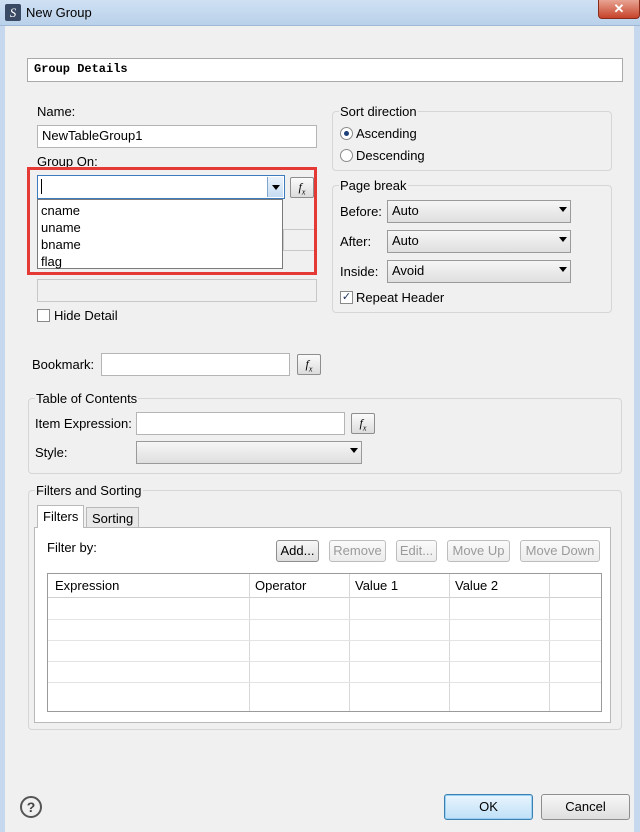  Describe the element at coordinates (249, 452) in the screenshot. I see `style-select` at that location.